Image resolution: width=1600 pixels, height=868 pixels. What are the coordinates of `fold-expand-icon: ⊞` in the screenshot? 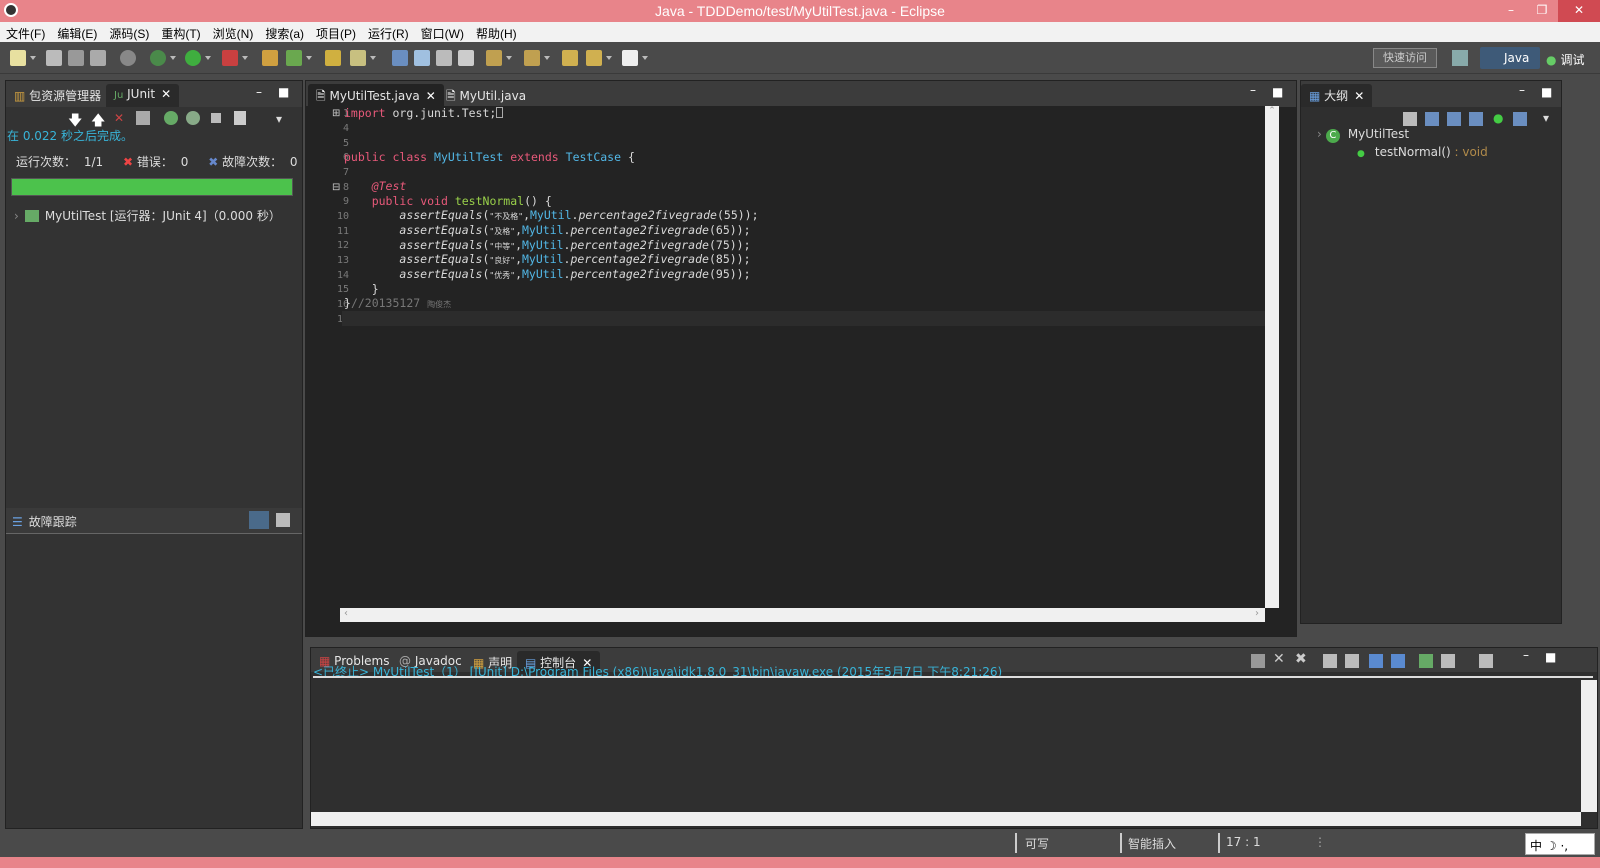 It's located at (336, 113).